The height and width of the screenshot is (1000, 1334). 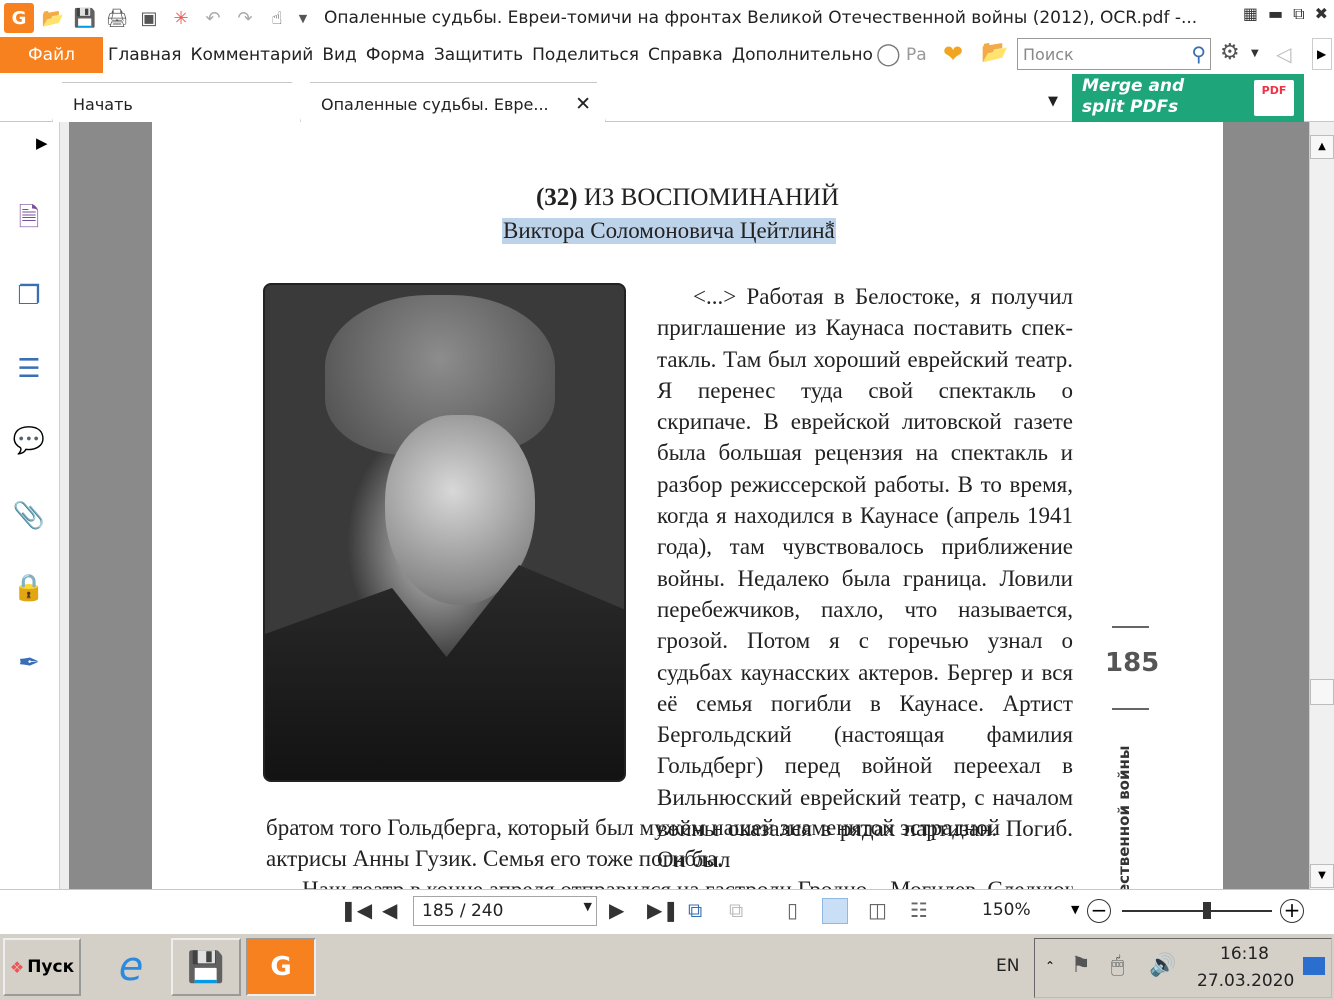 What do you see at coordinates (131, 967) in the screenshot?
I see `internet-explorer-icon: e` at bounding box center [131, 967].